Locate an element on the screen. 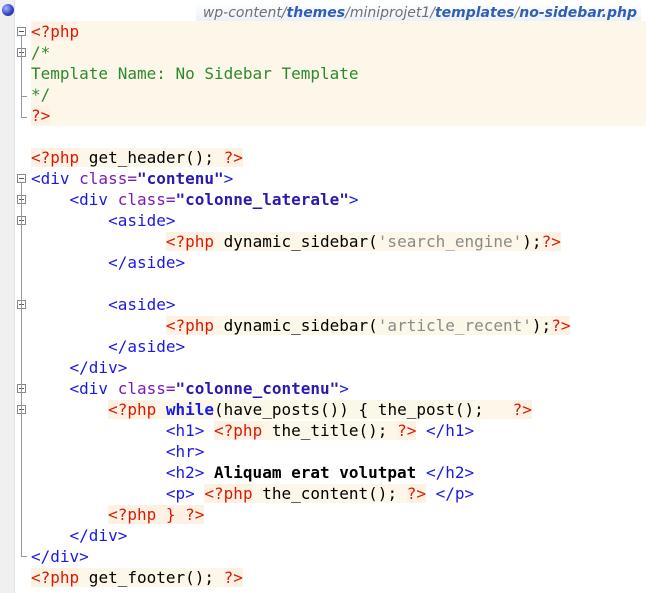  breadcrumb-segment-miniprojet1: miniprojet1 is located at coordinates (390, 13).